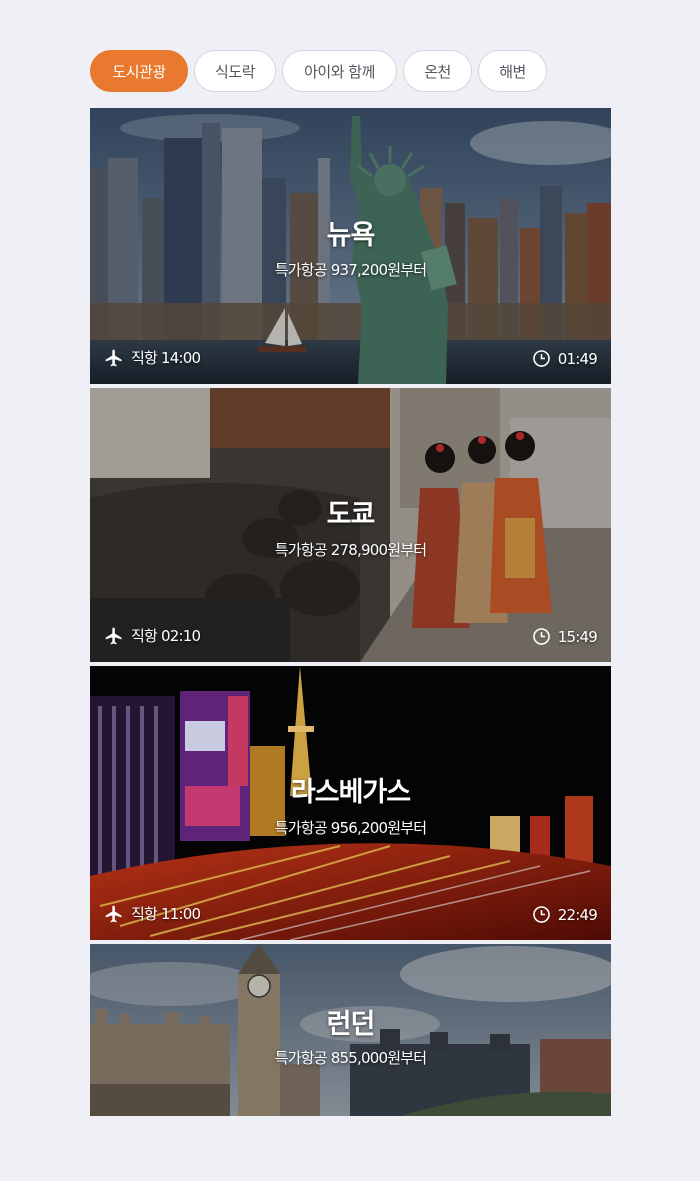 The width and height of the screenshot is (700, 1181). I want to click on flight-info: 직항 11:00, so click(152, 913).